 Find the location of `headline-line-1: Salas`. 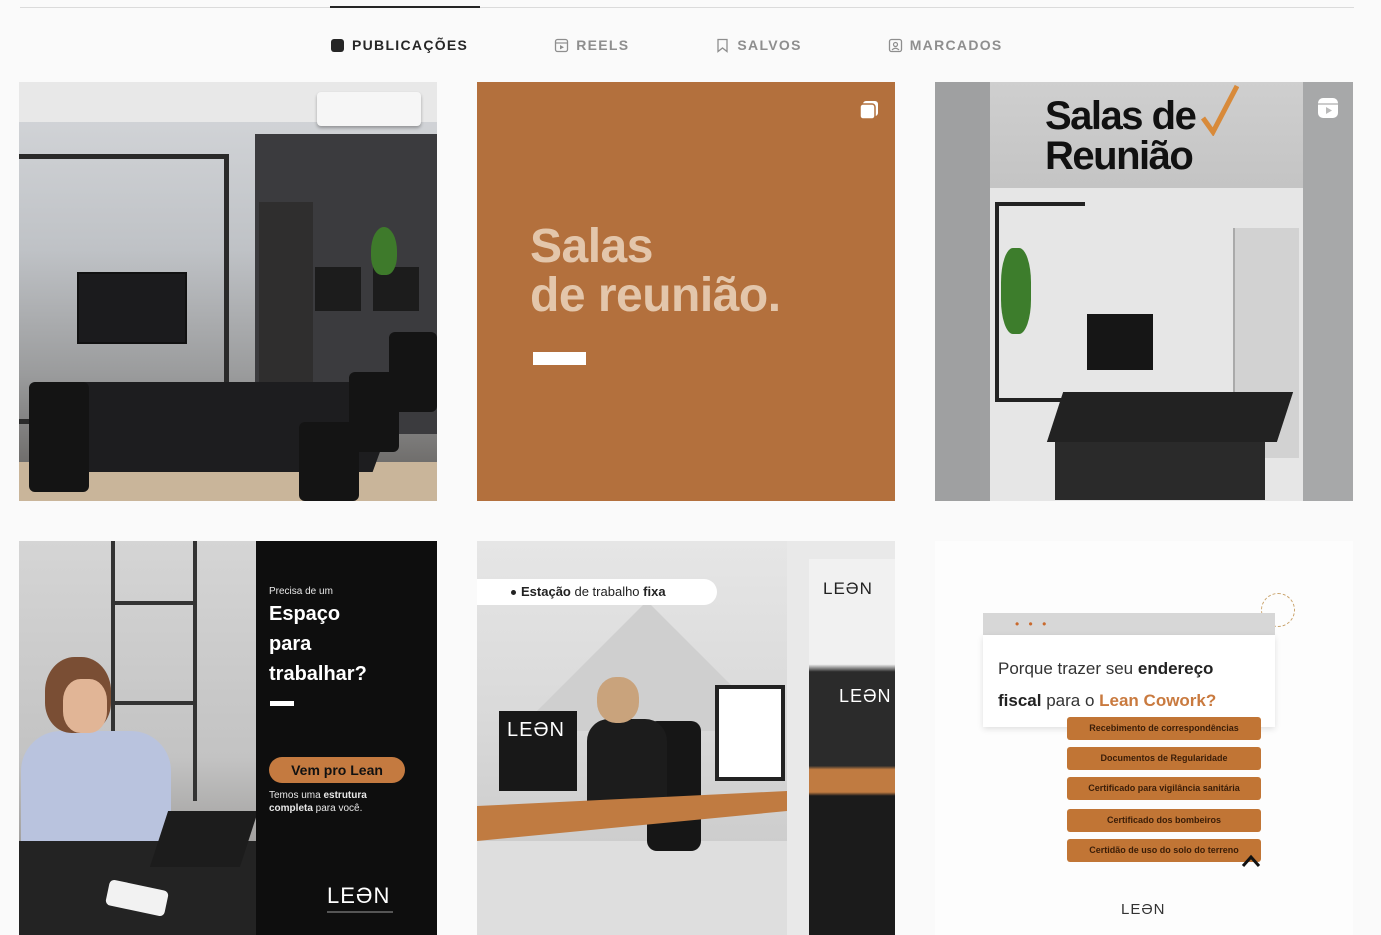

headline-line-1: Salas is located at coordinates (591, 246).